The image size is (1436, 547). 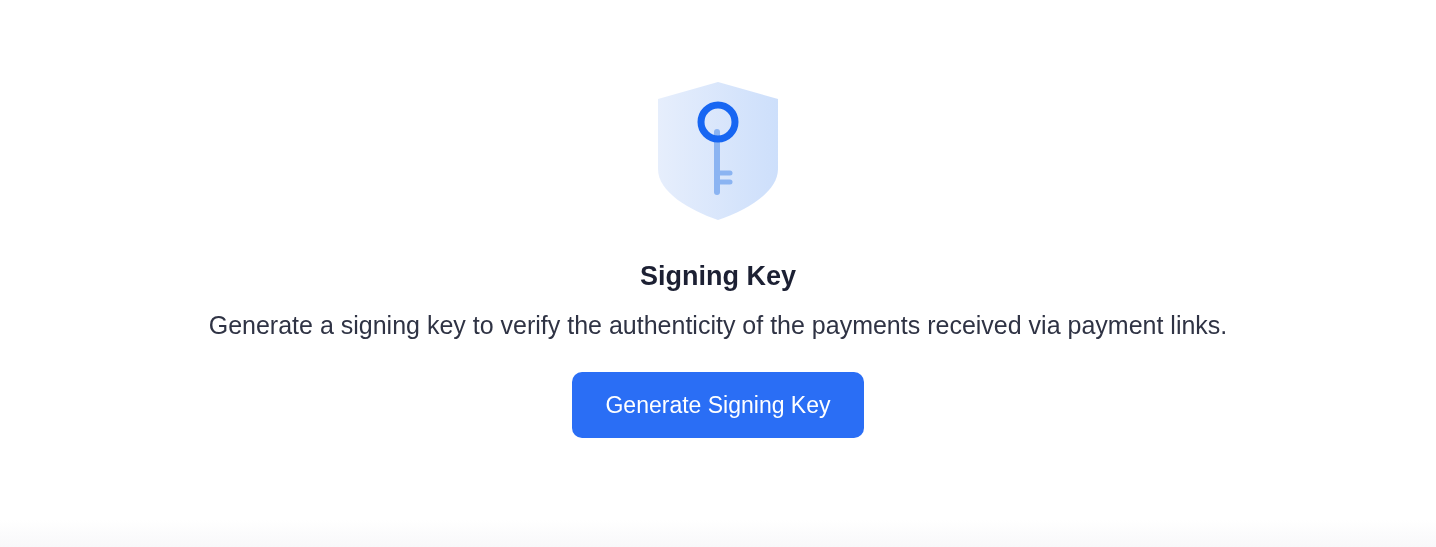 I want to click on generate-button: Generate Signing Key, so click(x=718, y=405).